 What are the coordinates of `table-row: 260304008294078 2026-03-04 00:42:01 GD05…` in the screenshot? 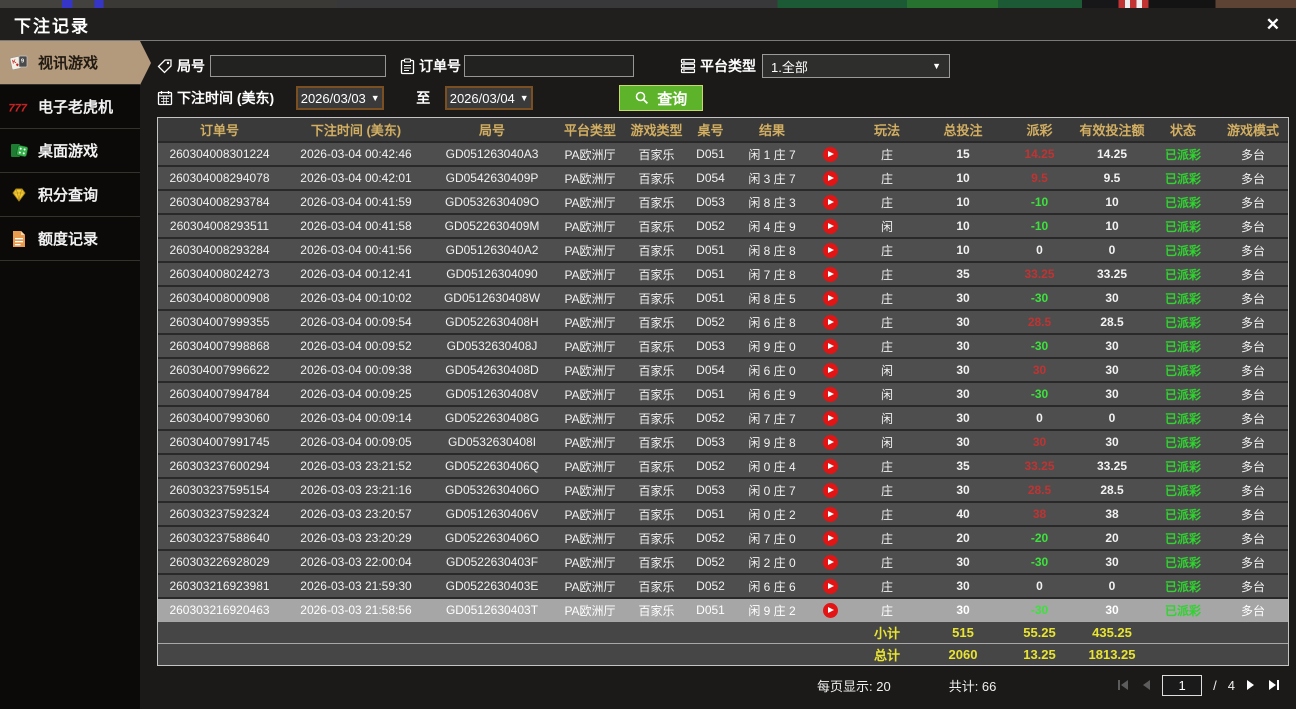 It's located at (723, 177).